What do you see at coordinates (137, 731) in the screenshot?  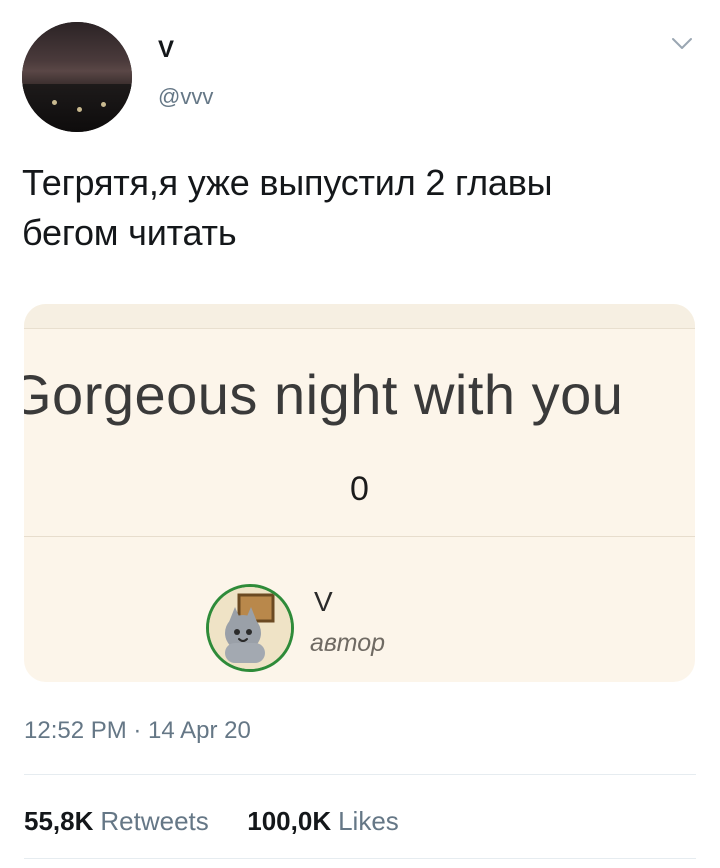 I see `tweet-timestamp: 12:52 PM · 14 Apr 20` at bounding box center [137, 731].